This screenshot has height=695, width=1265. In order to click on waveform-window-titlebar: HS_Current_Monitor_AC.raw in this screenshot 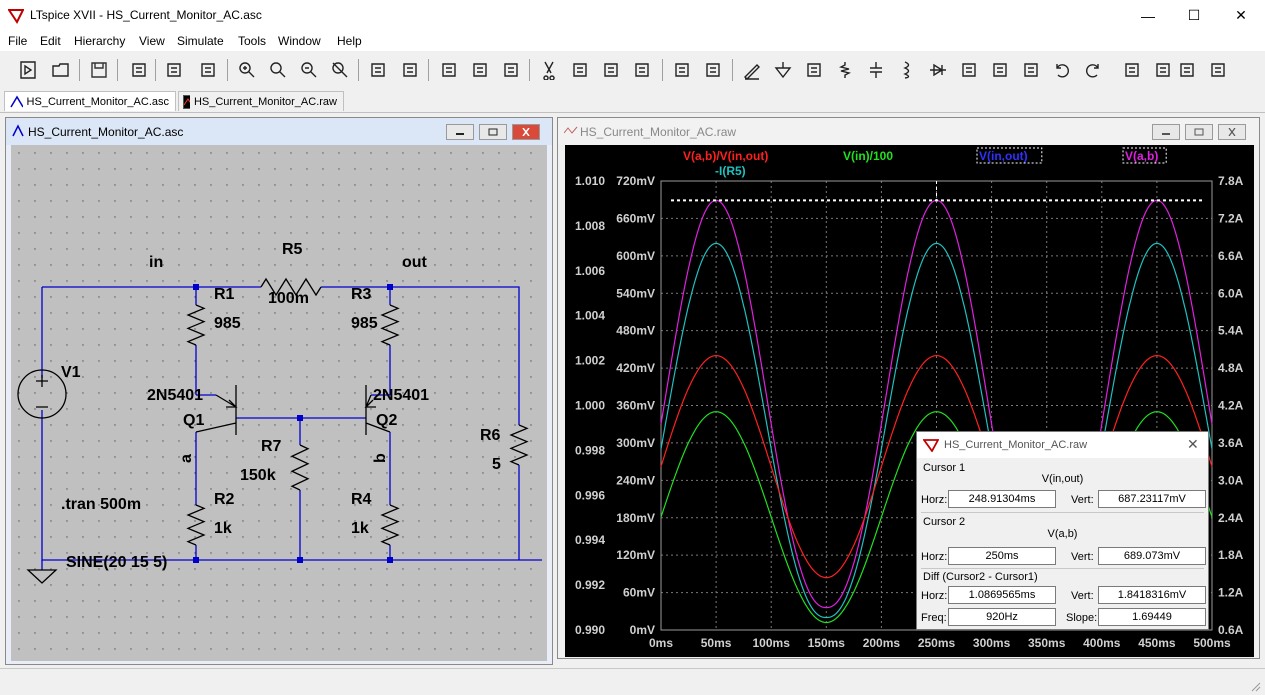, I will do `click(908, 131)`.